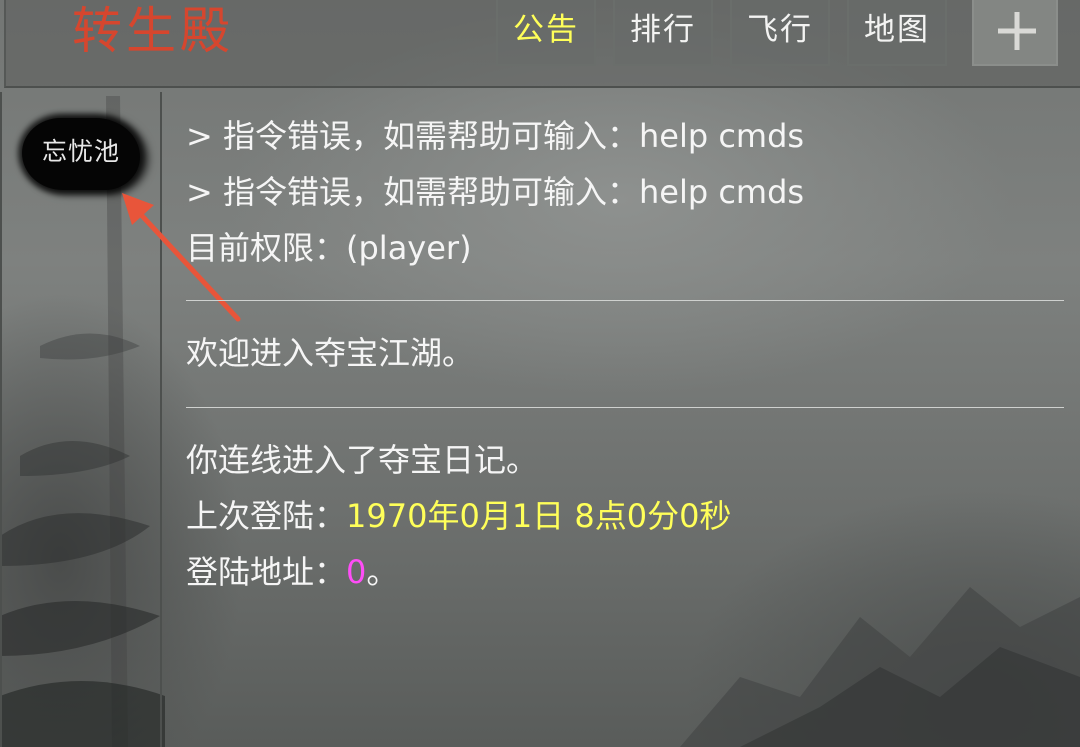  I want to click on room-button-wangyouchi: 忘忧池, so click(81, 154).